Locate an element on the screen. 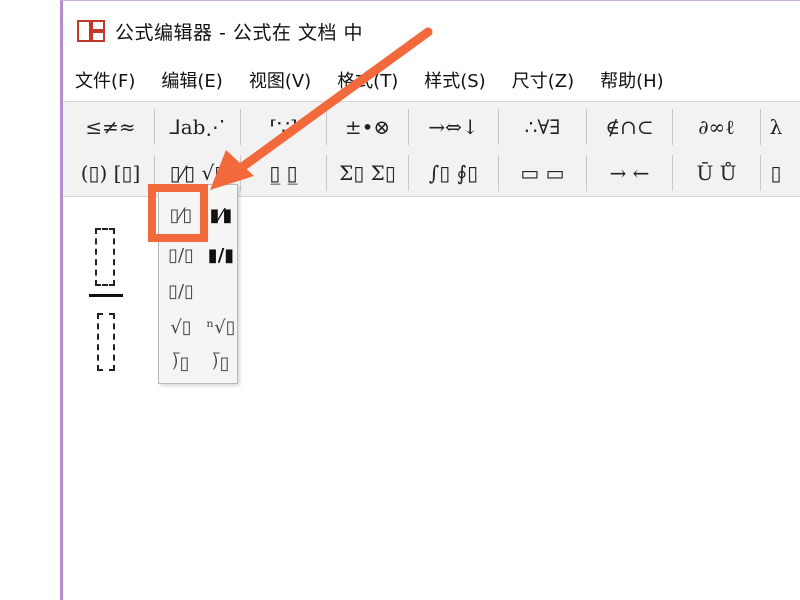 The height and width of the screenshot is (600, 800). products-set-theory-templates-button: Ū Ů is located at coordinates (717, 173).